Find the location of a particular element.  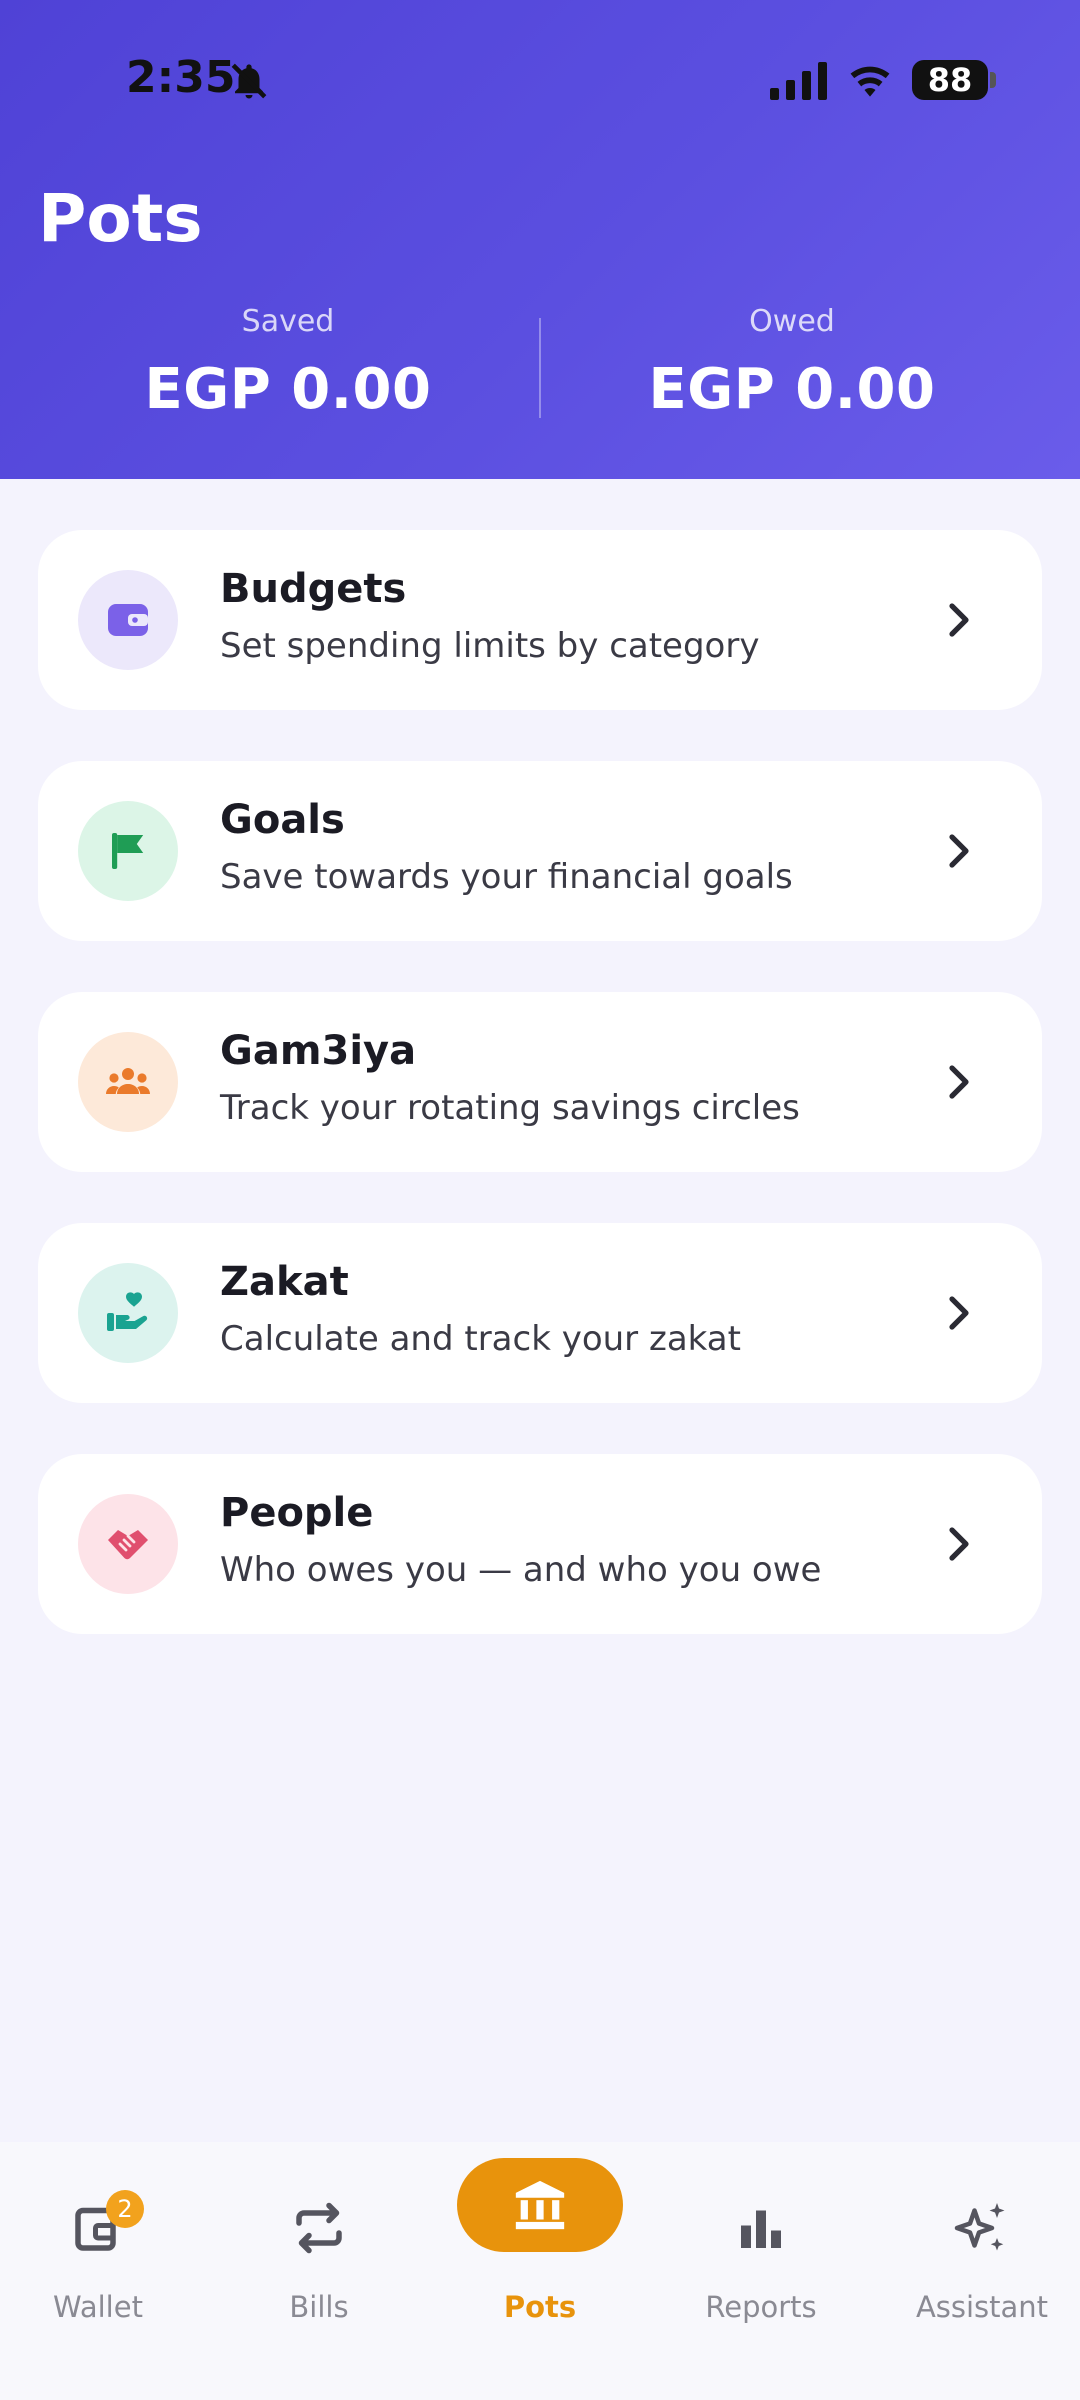

handshake-icon is located at coordinates (128, 1545).